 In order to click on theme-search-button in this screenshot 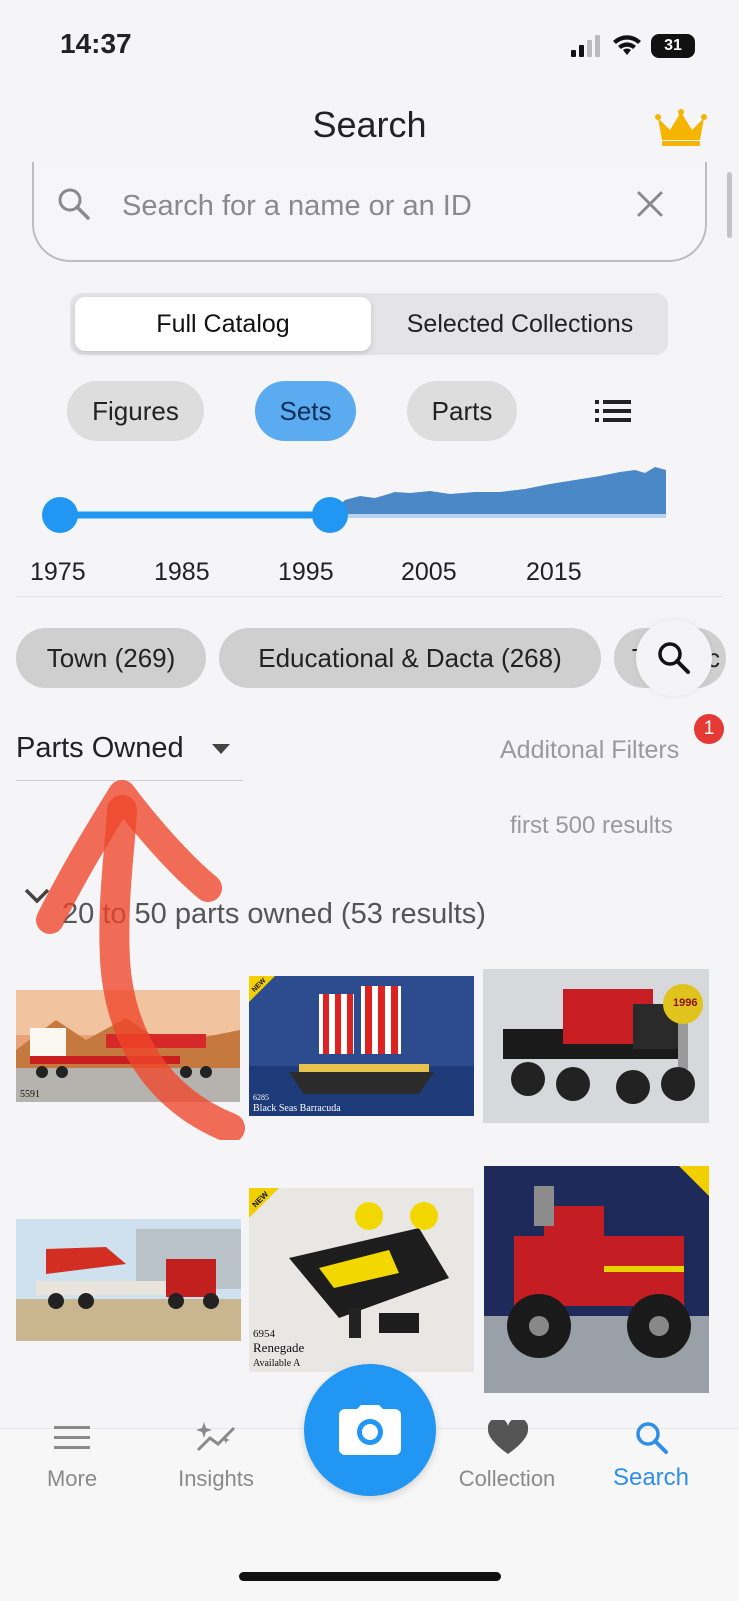, I will do `click(674, 658)`.